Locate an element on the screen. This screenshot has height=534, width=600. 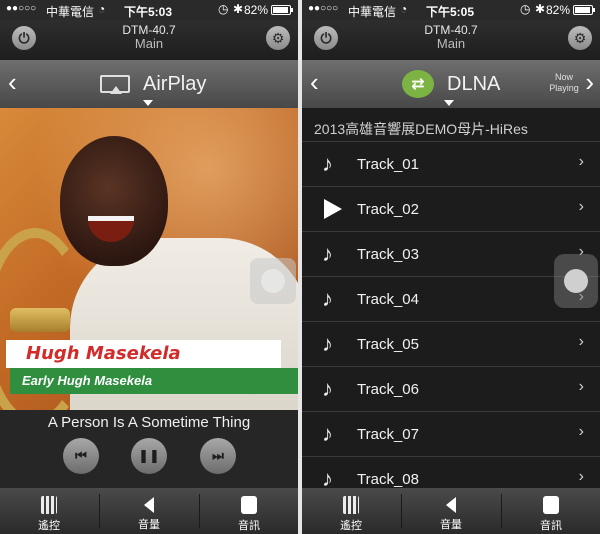
album-caption-box: Early Hugh Masekela is located at coordinates (154, 381).